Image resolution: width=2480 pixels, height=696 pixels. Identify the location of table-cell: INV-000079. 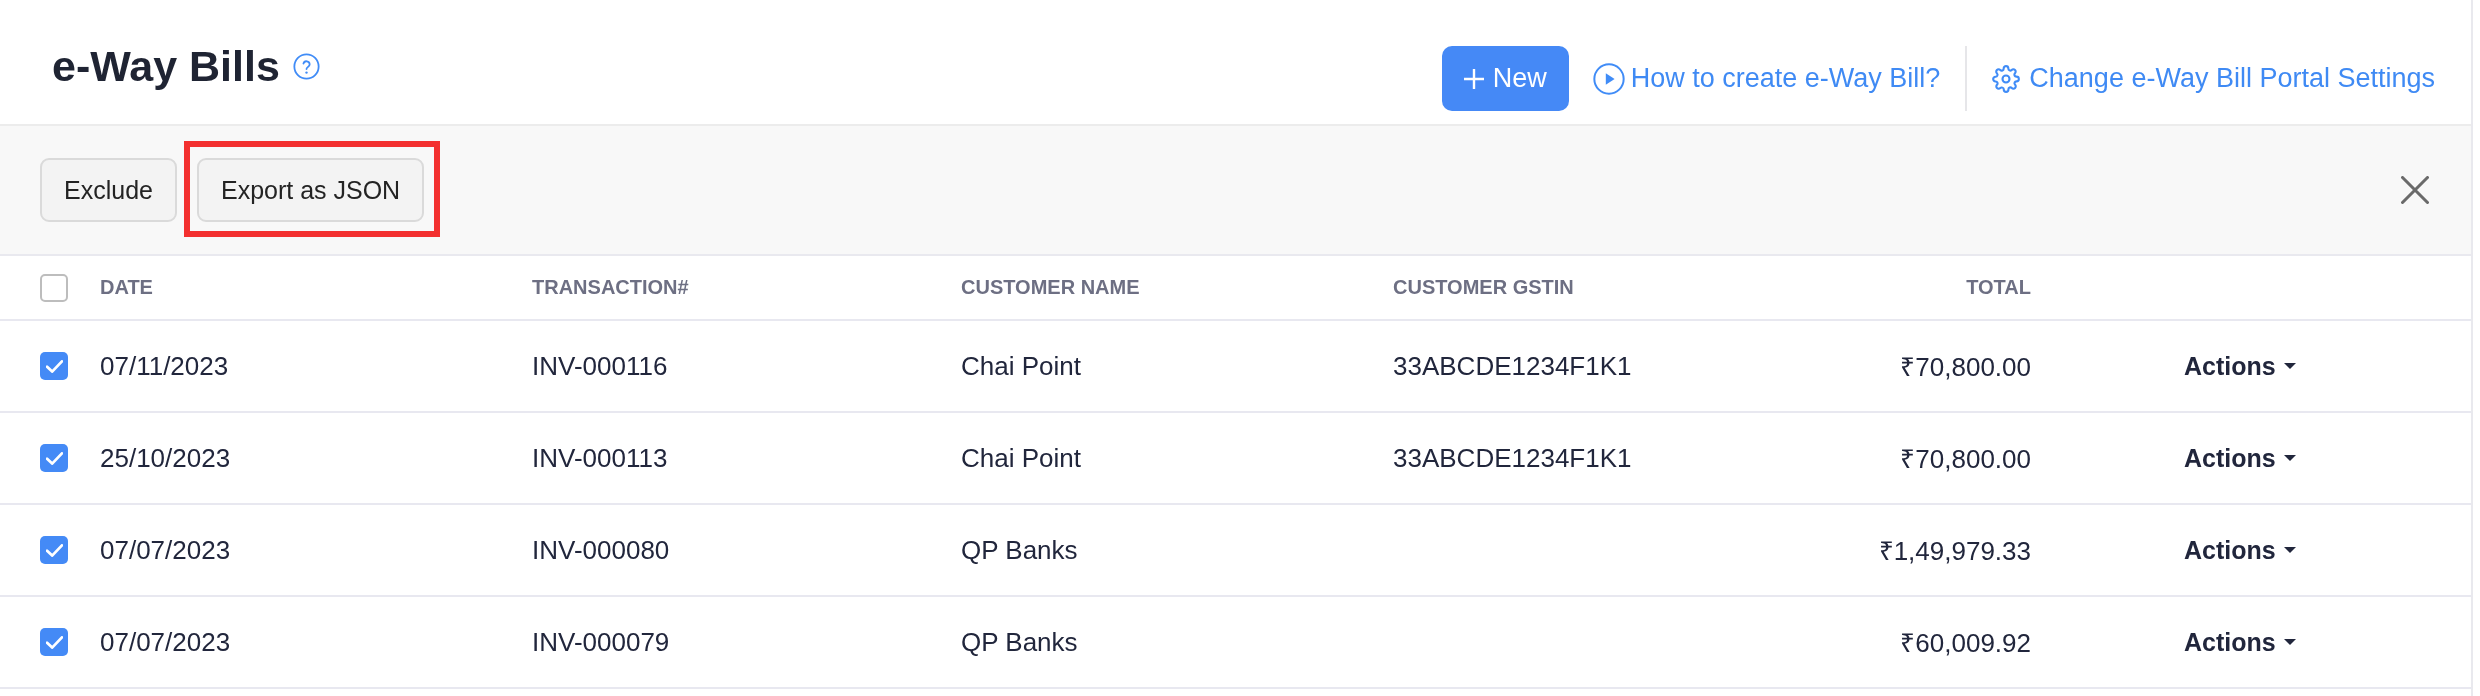
(601, 642).